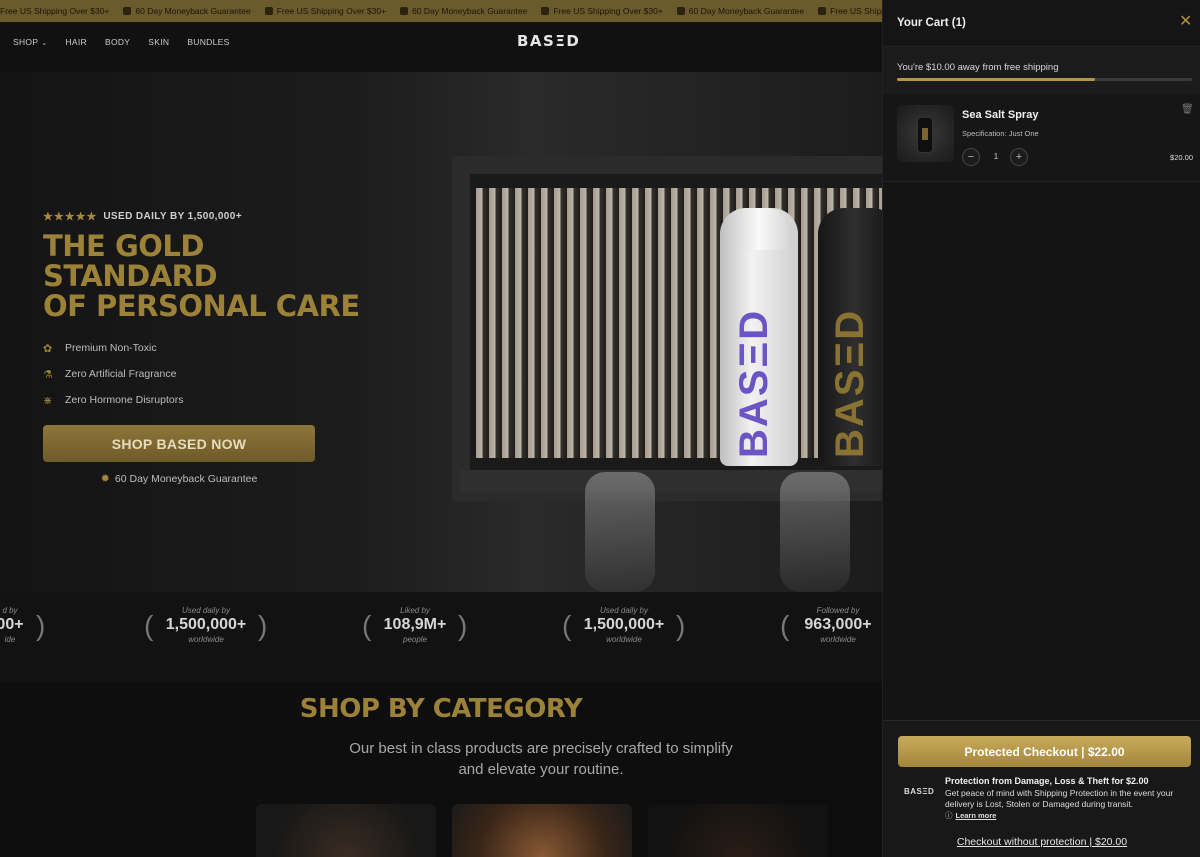 The width and height of the screenshot is (1200, 857). Describe the element at coordinates (1019, 157) in the screenshot. I see `quantity-increase-button: +` at that location.